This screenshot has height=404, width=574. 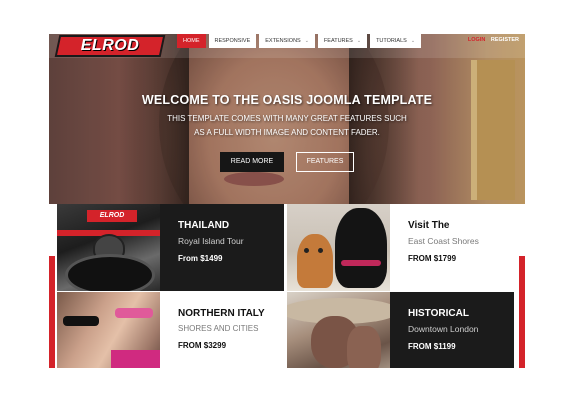 I want to click on card-title: Visit The, so click(x=429, y=225).